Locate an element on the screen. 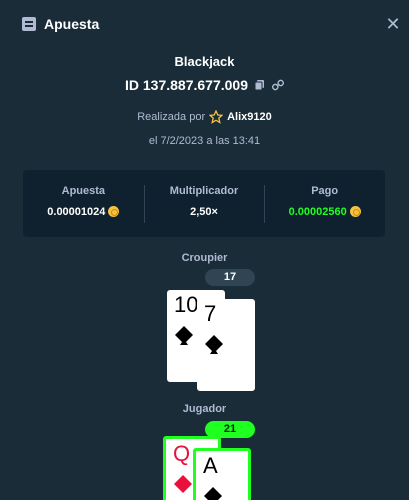 The image size is (409, 500). card-rank: A is located at coordinates (210, 465).